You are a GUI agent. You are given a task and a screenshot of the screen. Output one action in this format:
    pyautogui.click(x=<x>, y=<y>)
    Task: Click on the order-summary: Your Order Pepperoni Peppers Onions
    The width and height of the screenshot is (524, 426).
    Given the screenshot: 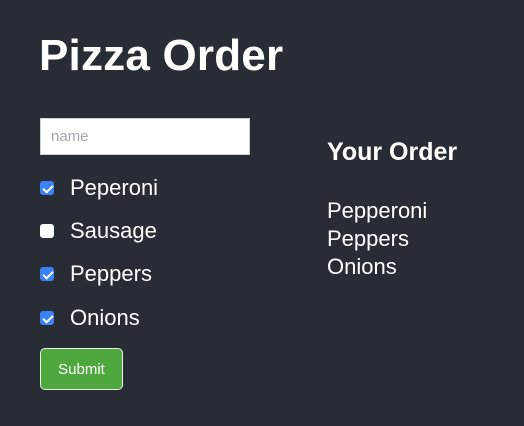 What is the action you would take?
    pyautogui.click(x=422, y=206)
    